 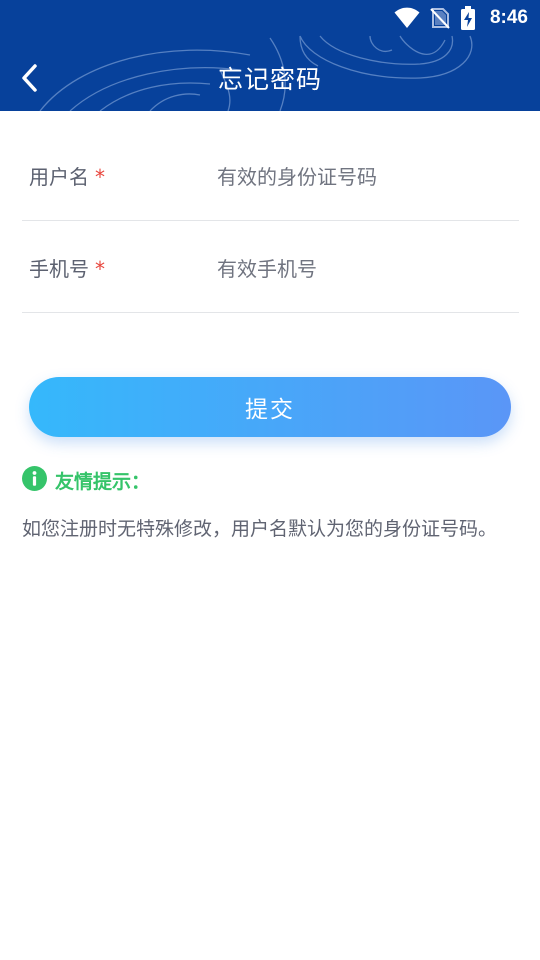 What do you see at coordinates (468, 18) in the screenshot?
I see `battery-charging-icon` at bounding box center [468, 18].